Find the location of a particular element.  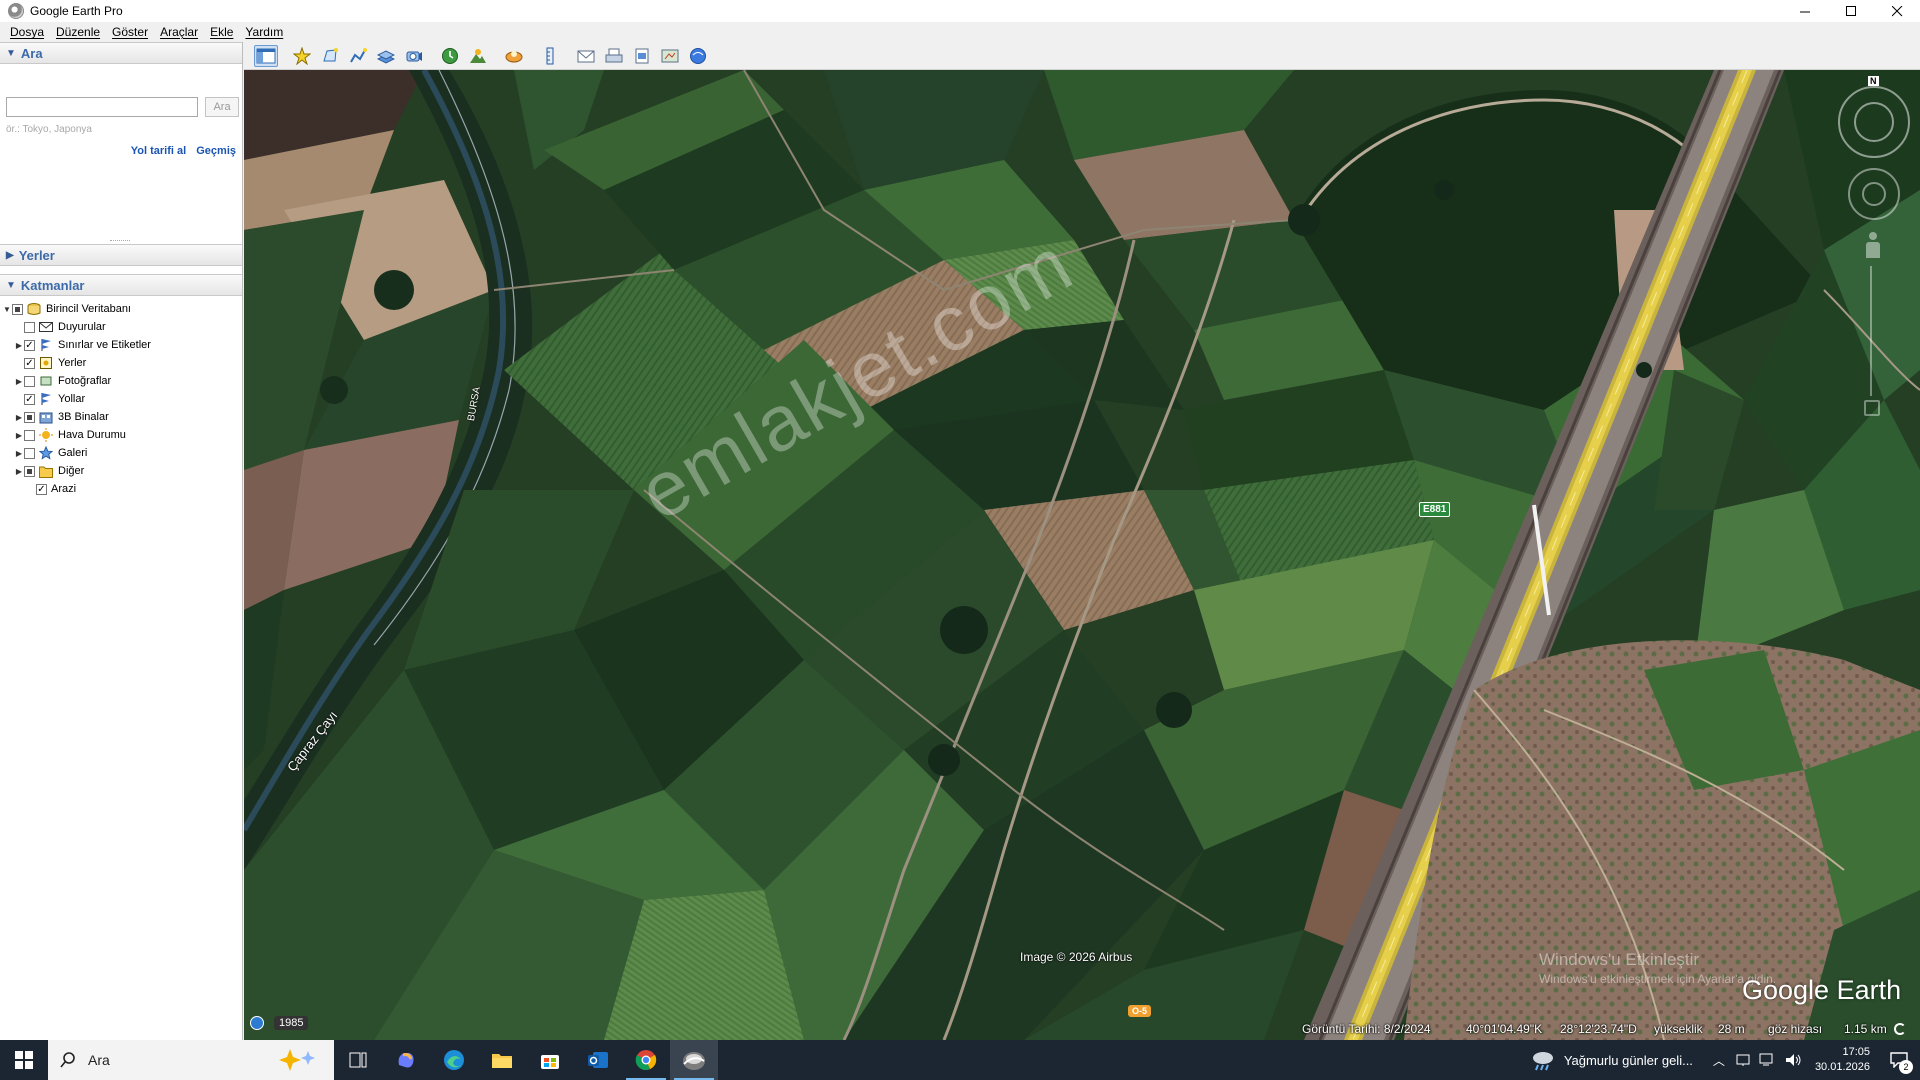

store-button is located at coordinates (550, 1060).